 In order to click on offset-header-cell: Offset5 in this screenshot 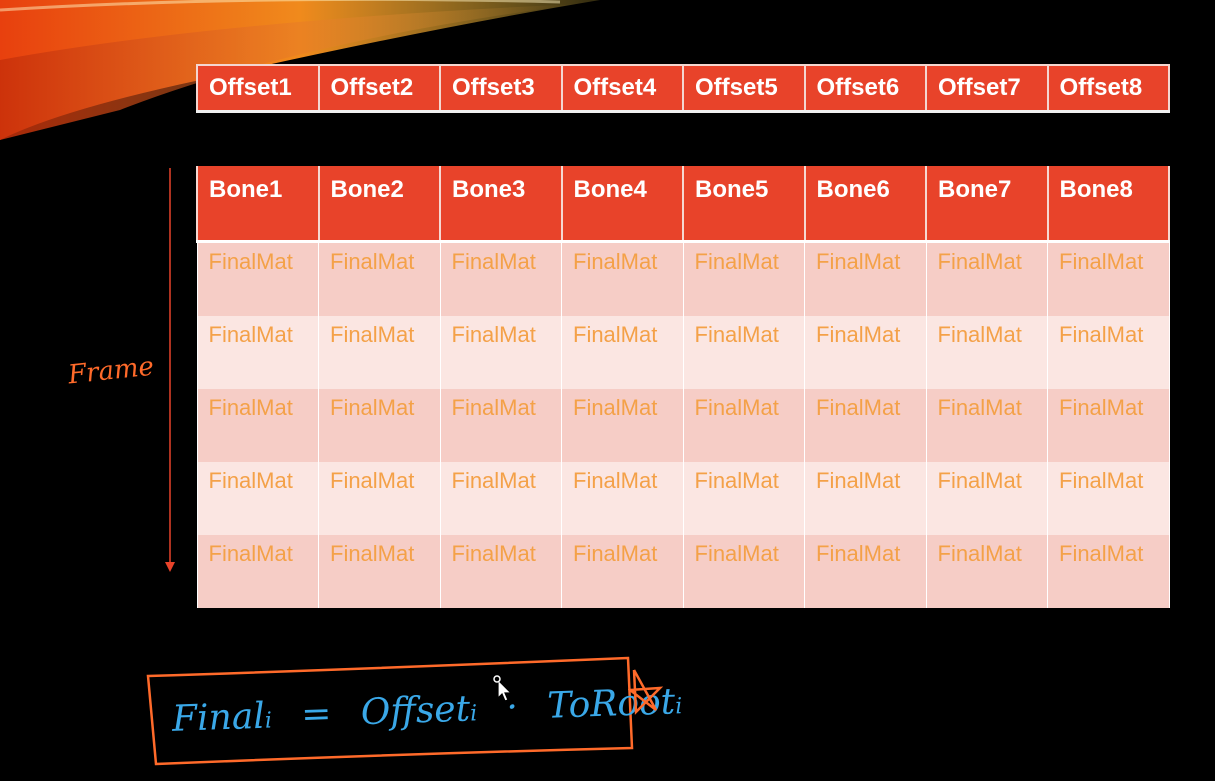, I will do `click(744, 88)`.